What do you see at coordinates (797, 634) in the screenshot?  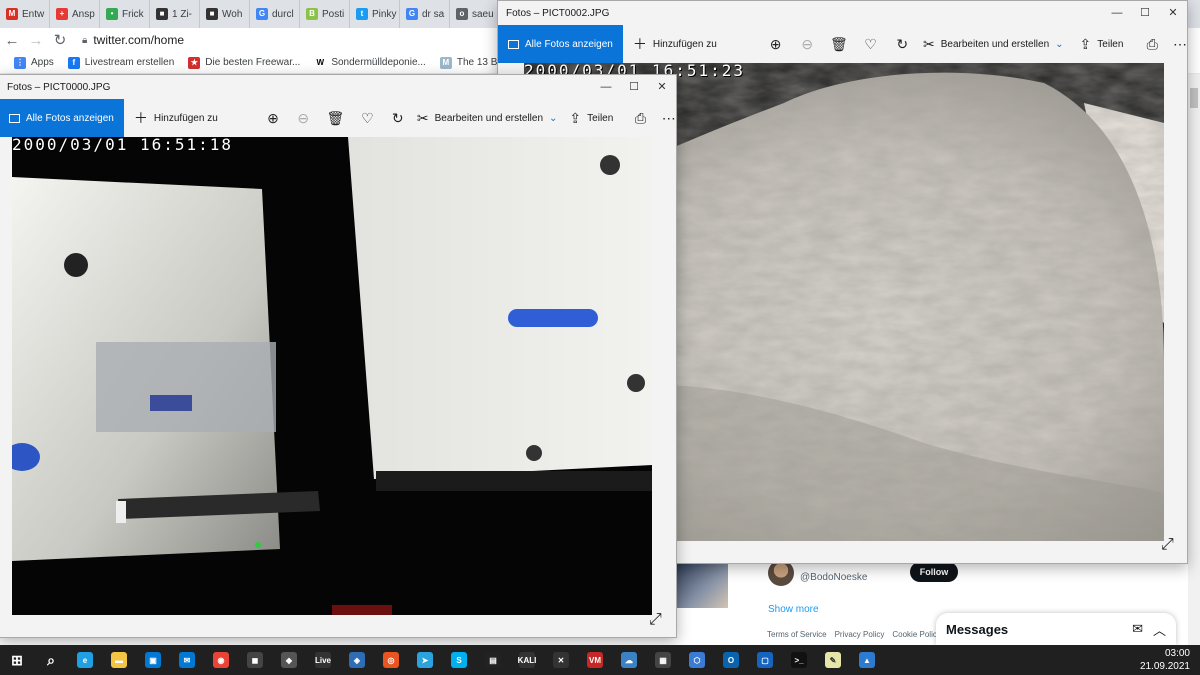 I see `terms-link: Terms of Service` at bounding box center [797, 634].